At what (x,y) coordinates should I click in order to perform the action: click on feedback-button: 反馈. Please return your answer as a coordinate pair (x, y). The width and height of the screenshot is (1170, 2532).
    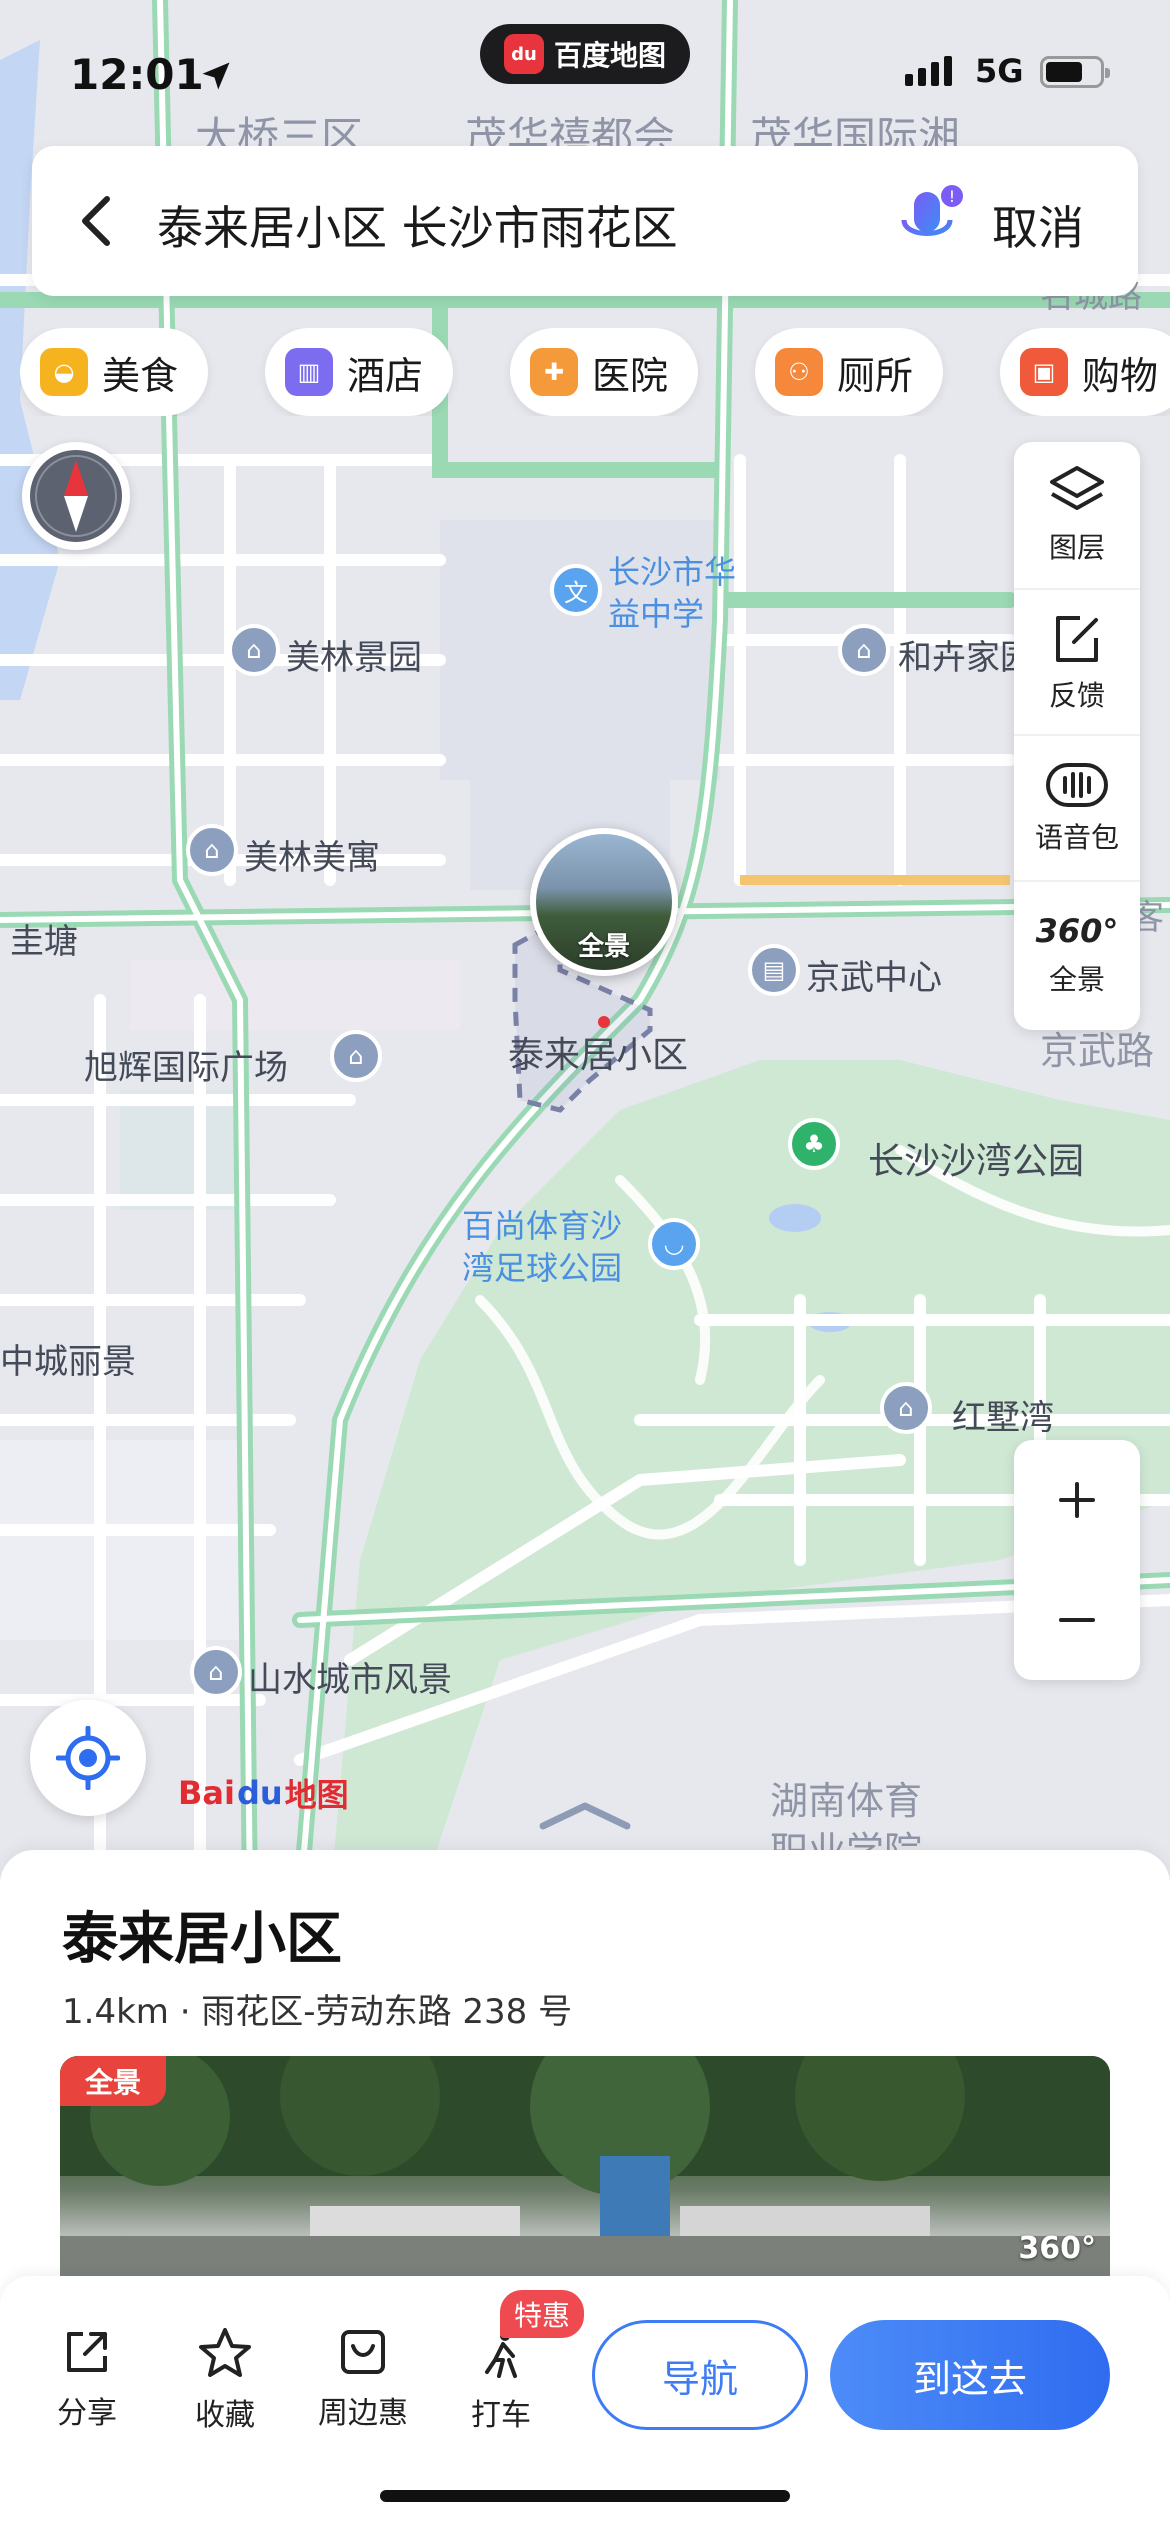
    Looking at the image, I should click on (1077, 662).